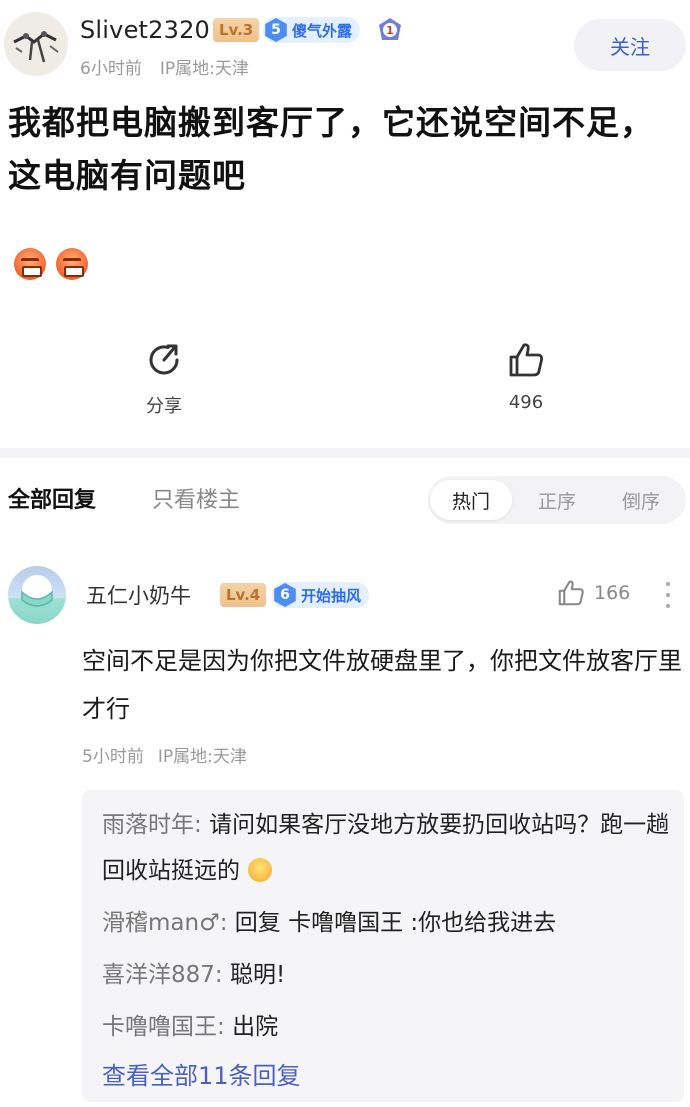 This screenshot has height=1107, width=690. I want to click on sort-descending: 倒序, so click(641, 500).